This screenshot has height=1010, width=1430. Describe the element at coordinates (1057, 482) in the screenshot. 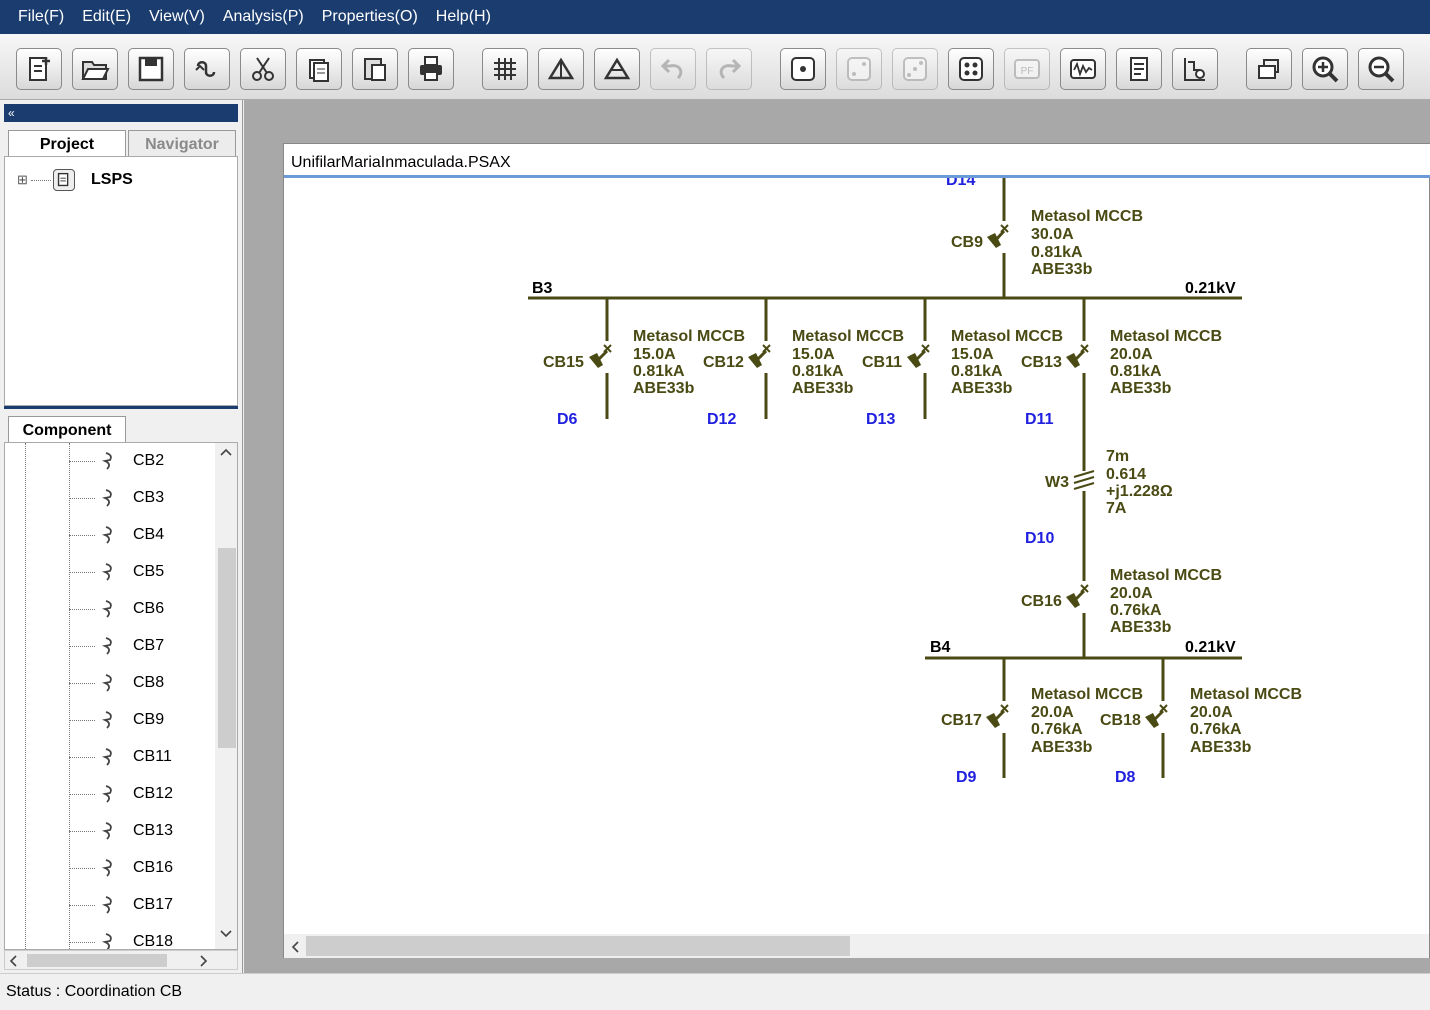

I see `w3-name: W3` at that location.